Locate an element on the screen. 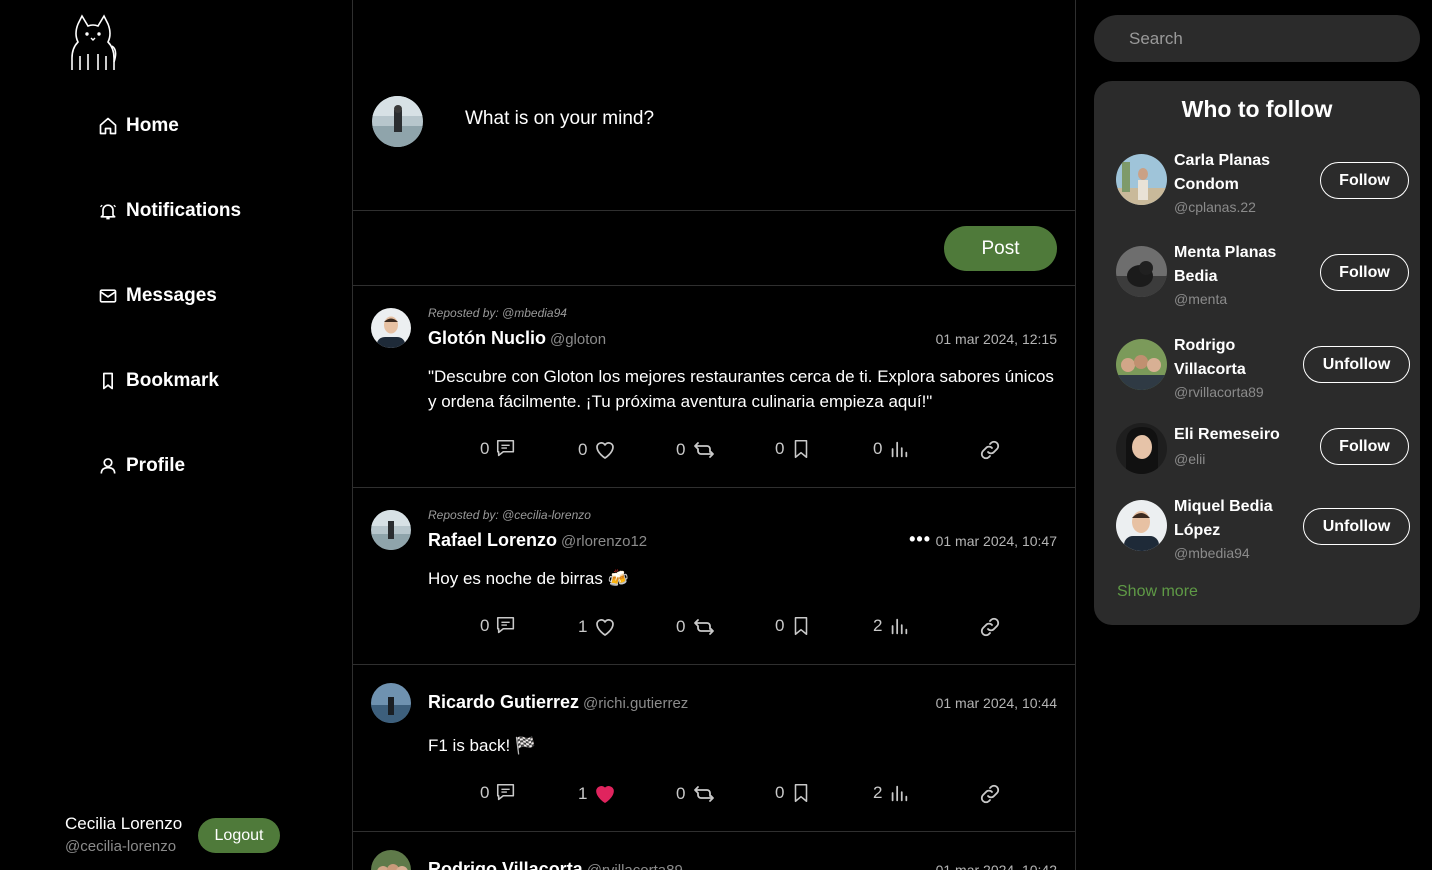 Image resolution: width=1432 pixels, height=870 pixels. mail-icon is located at coordinates (108, 296).